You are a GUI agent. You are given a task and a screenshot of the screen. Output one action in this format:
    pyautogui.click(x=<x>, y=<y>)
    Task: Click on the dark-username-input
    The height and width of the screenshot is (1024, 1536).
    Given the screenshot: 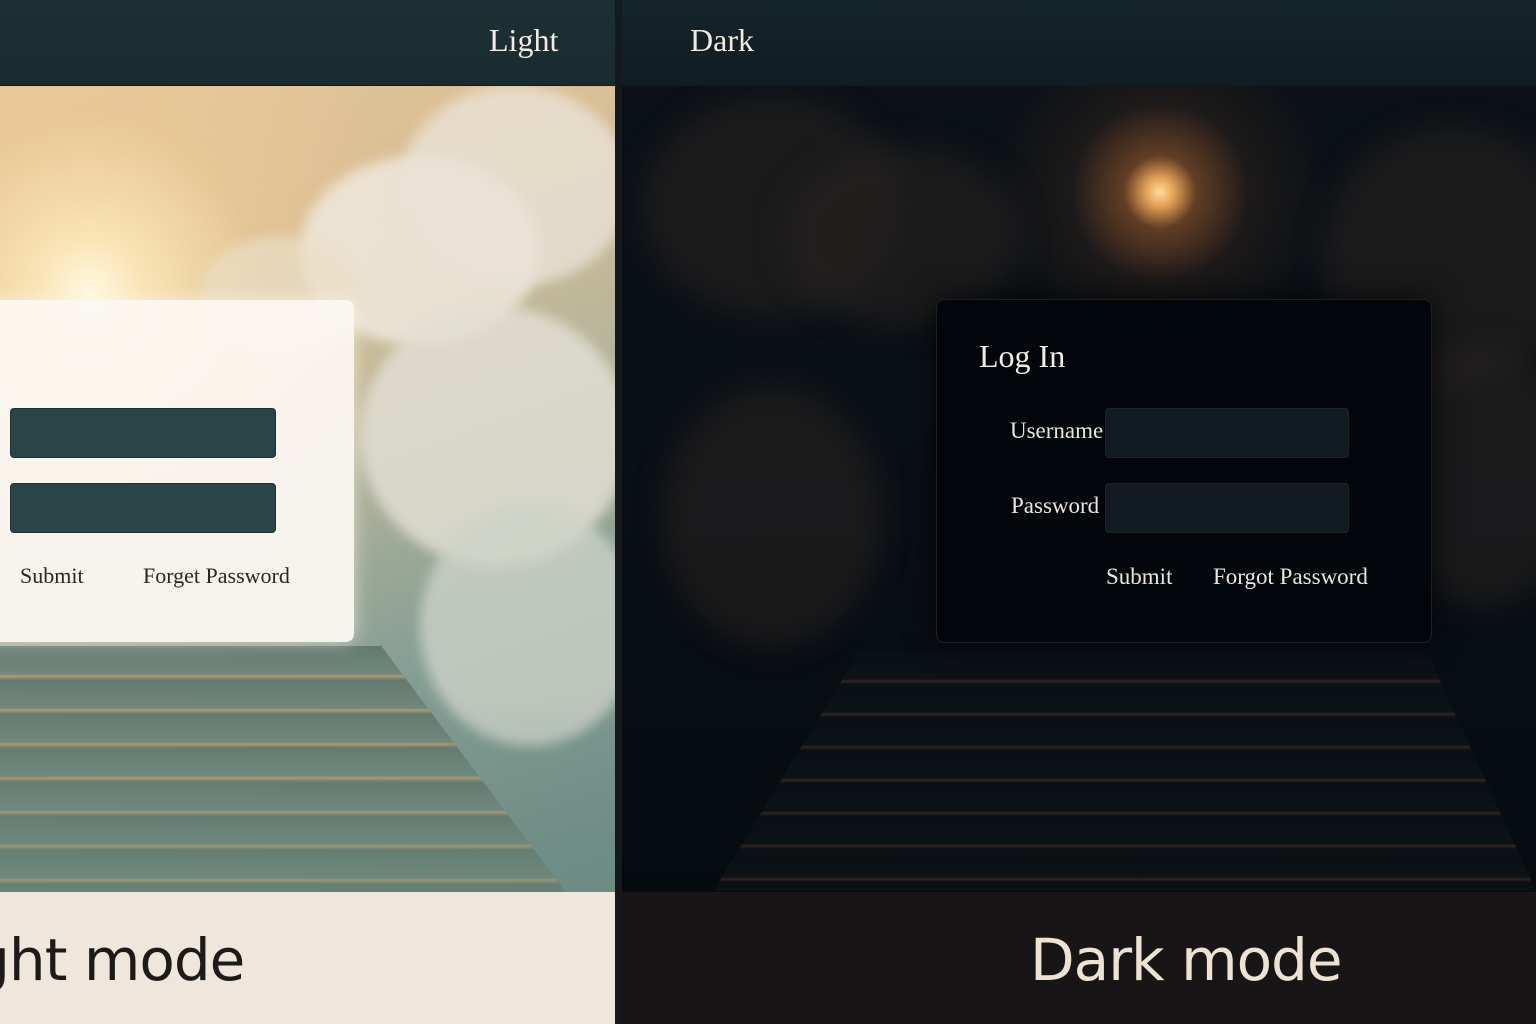 What is the action you would take?
    pyautogui.click(x=1227, y=433)
    